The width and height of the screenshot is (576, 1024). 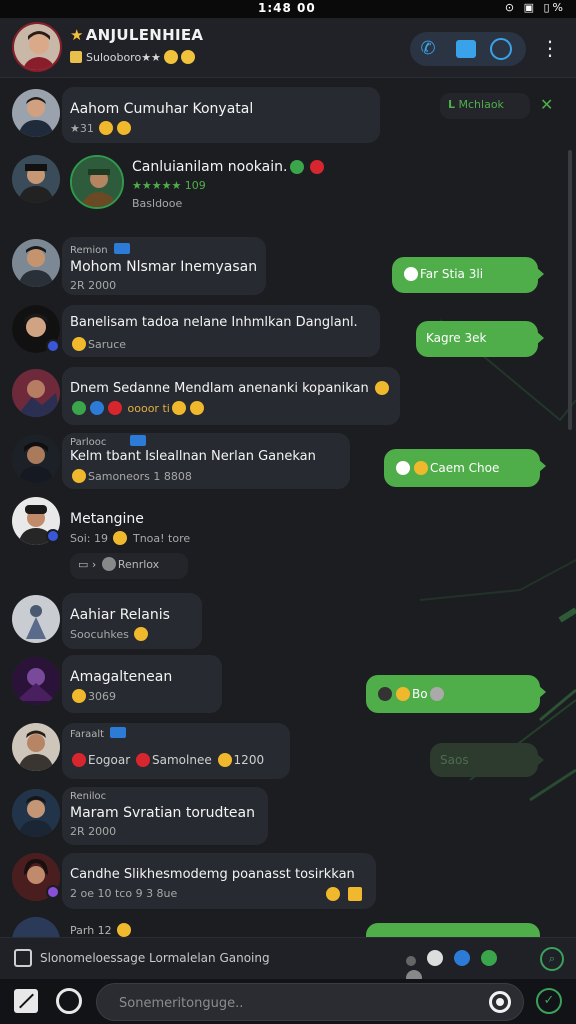 What do you see at coordinates (26, 1001) in the screenshot?
I see `edit-icon` at bounding box center [26, 1001].